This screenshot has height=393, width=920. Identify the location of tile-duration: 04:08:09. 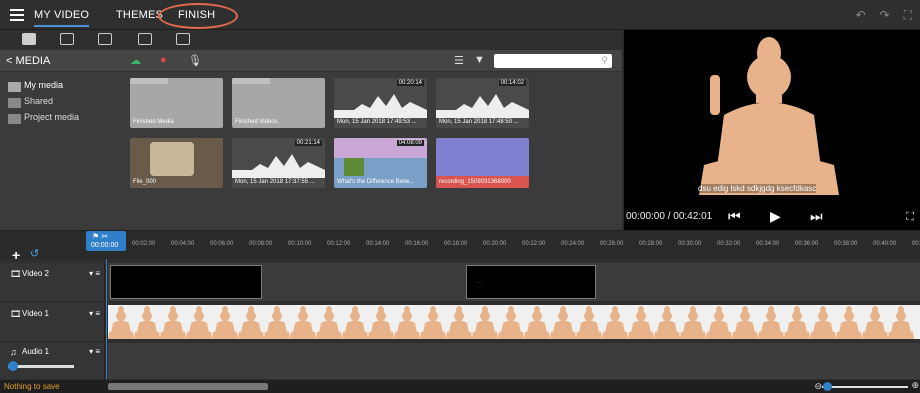
(410, 143).